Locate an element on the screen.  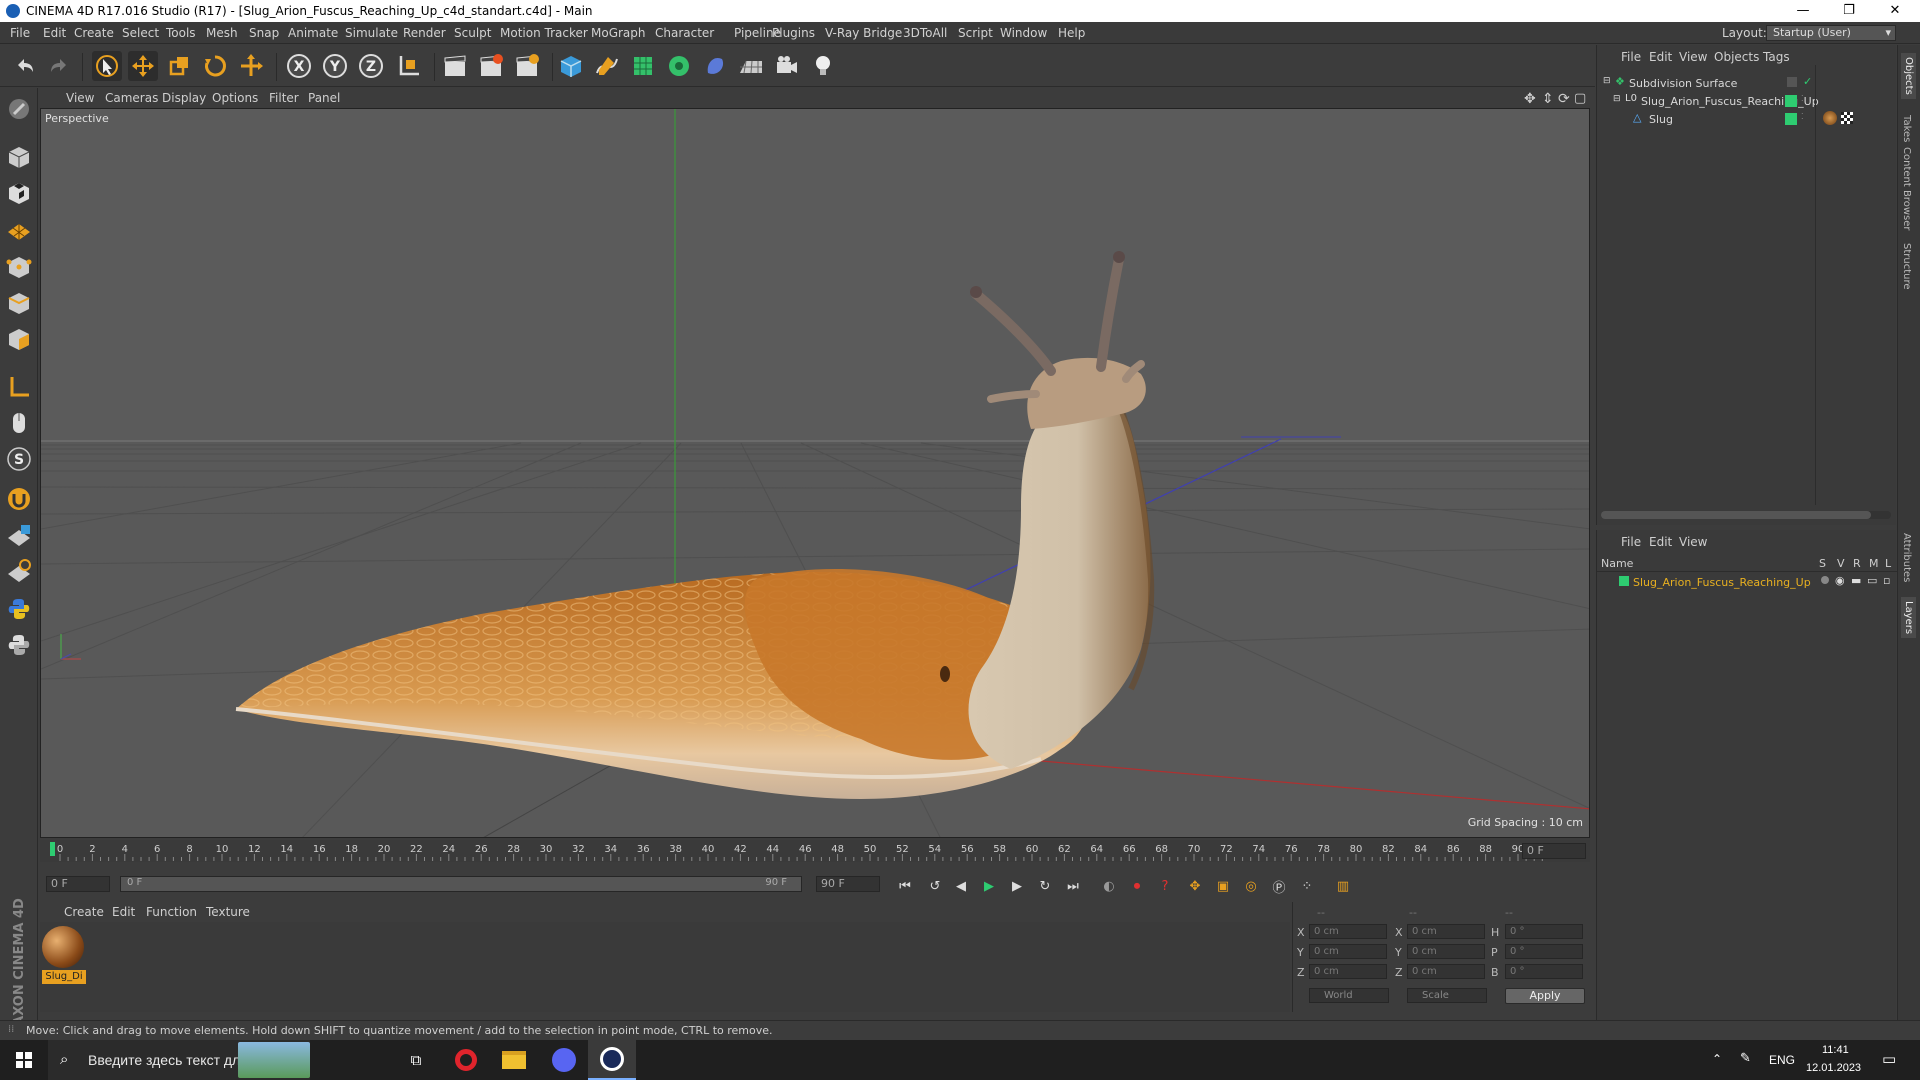
points-mode-button is located at coordinates (19, 267).